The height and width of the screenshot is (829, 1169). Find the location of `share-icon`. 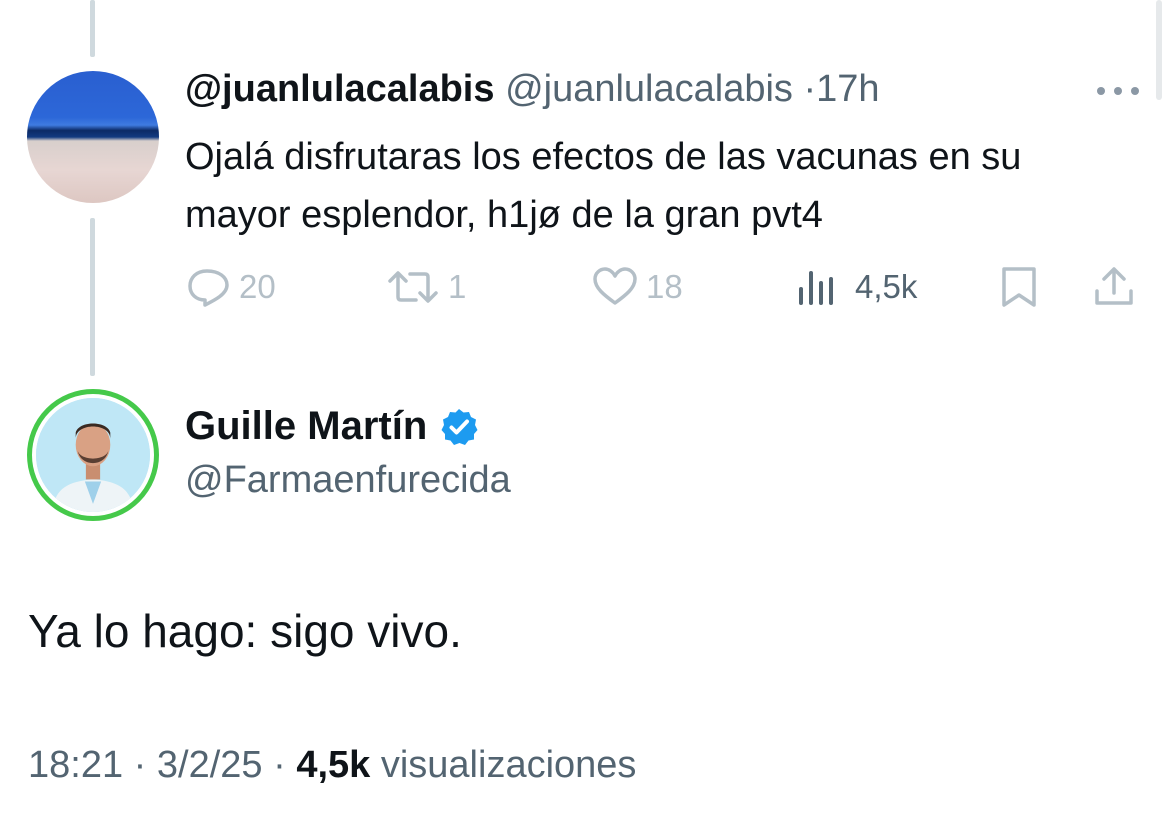

share-icon is located at coordinates (1114, 286).